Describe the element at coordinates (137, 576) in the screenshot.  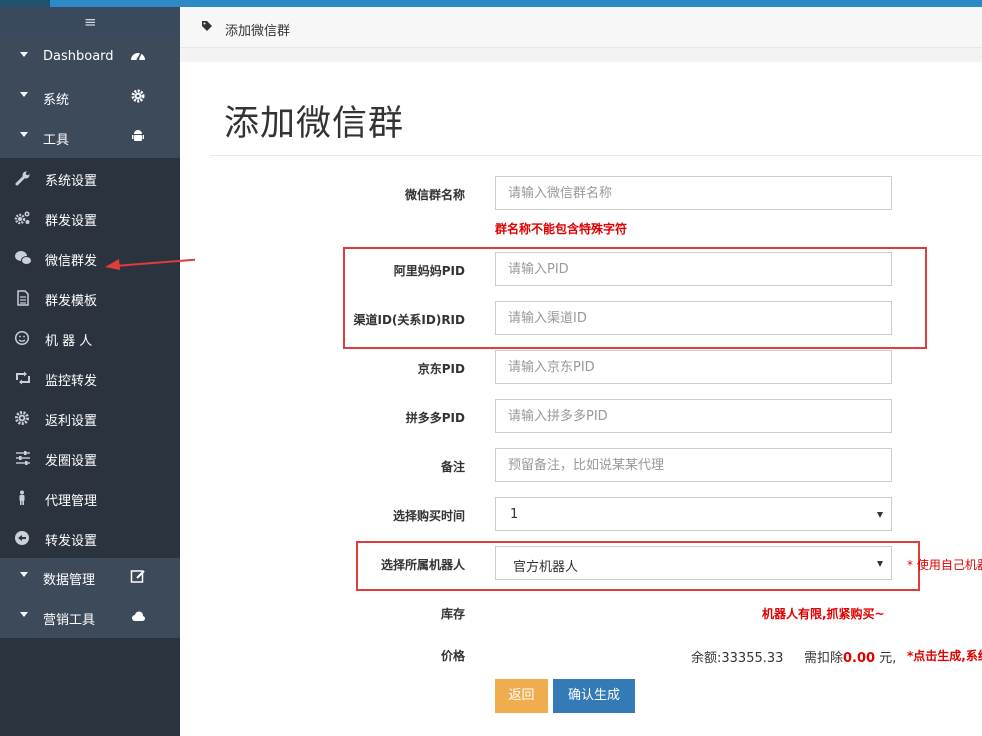
I see `edit-icon` at that location.